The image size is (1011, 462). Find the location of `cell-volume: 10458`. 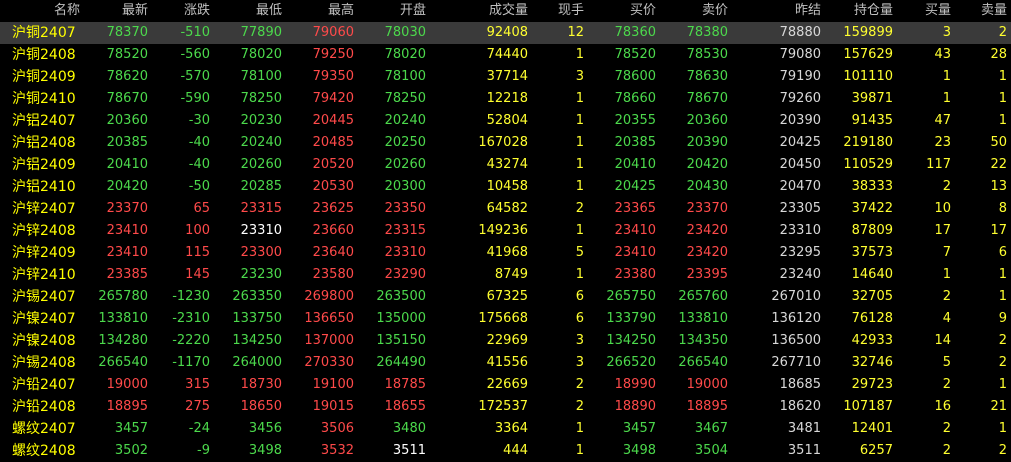

cell-volume: 10458 is located at coordinates (507, 186).